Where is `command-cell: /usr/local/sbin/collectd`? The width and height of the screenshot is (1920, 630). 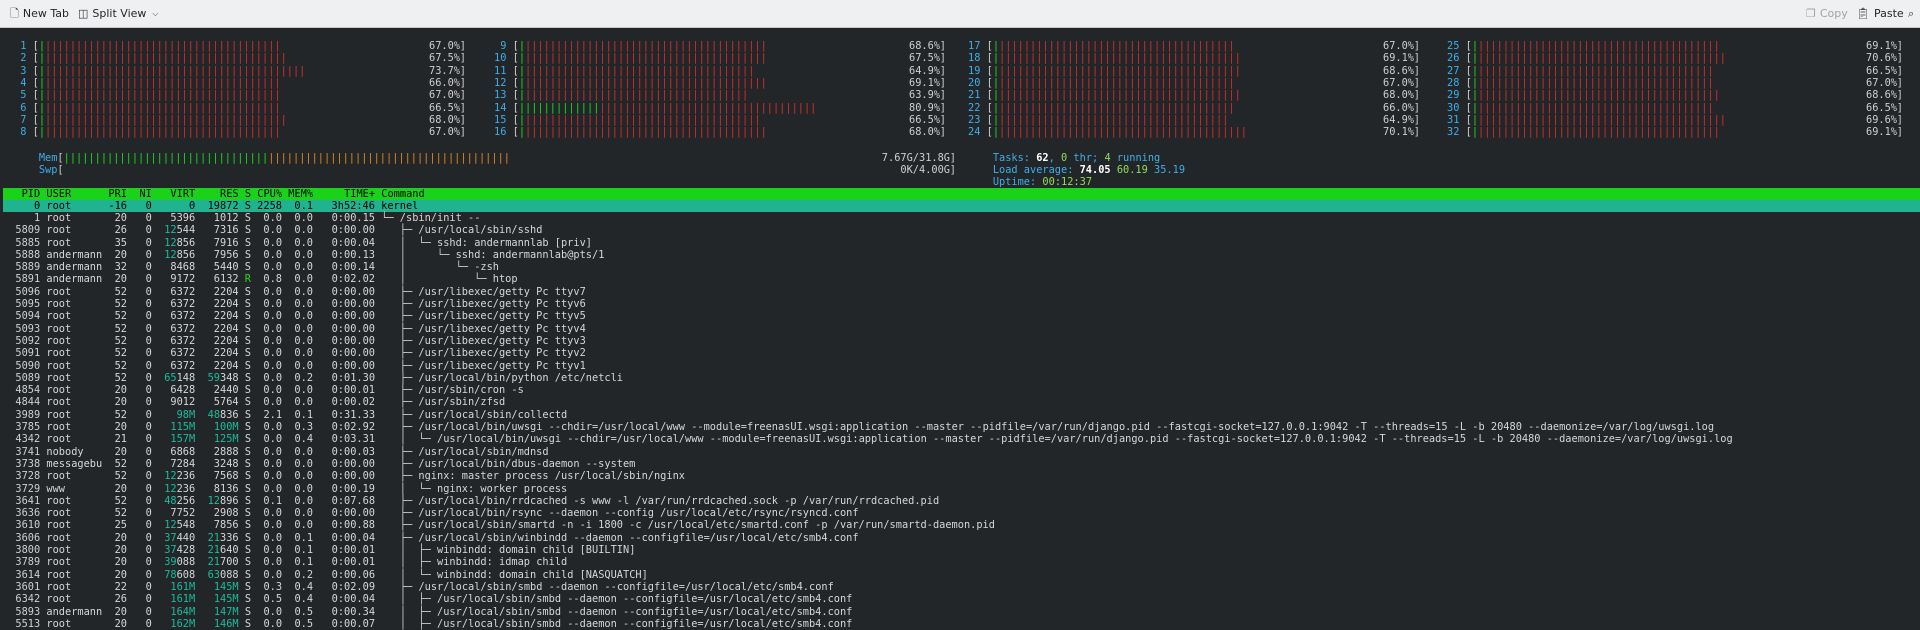 command-cell: /usr/local/sbin/collectd is located at coordinates (493, 414).